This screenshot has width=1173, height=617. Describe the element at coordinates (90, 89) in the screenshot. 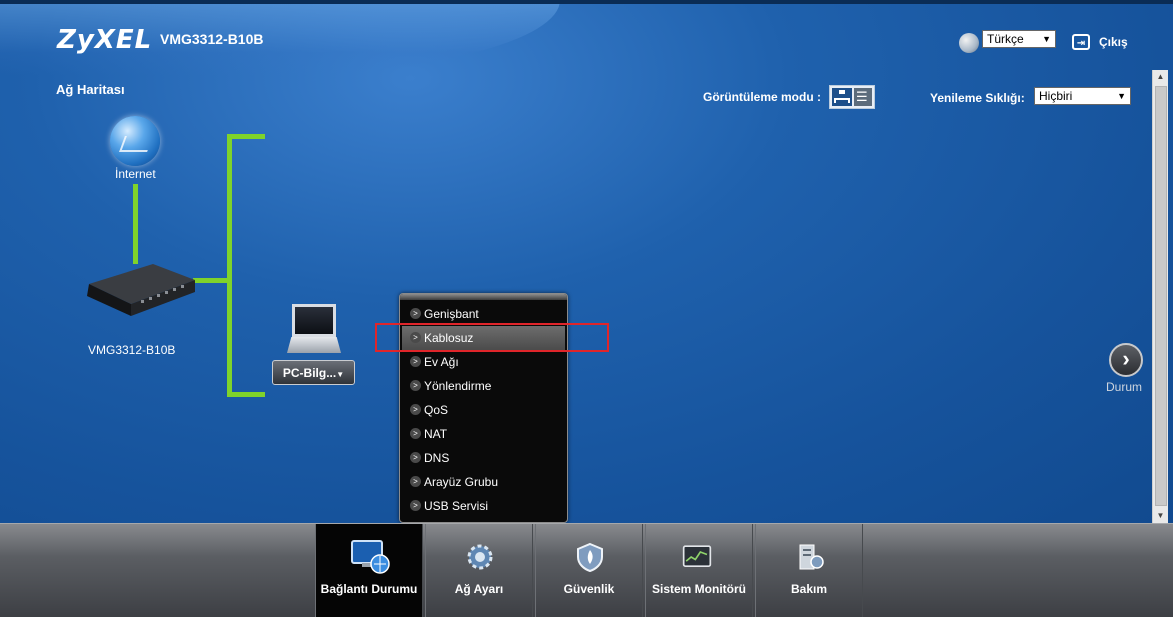

I see `page-title: Ağ Haritası` at that location.